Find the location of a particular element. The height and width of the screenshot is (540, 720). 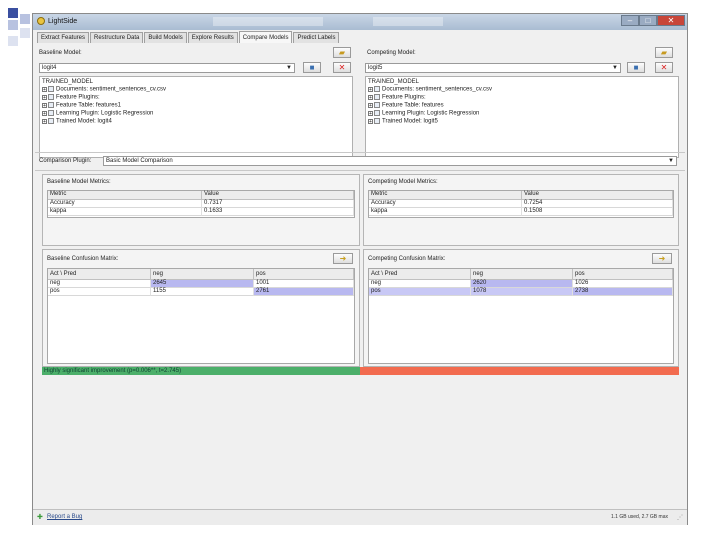

baseline-model-value: logit4 is located at coordinates (49, 68).